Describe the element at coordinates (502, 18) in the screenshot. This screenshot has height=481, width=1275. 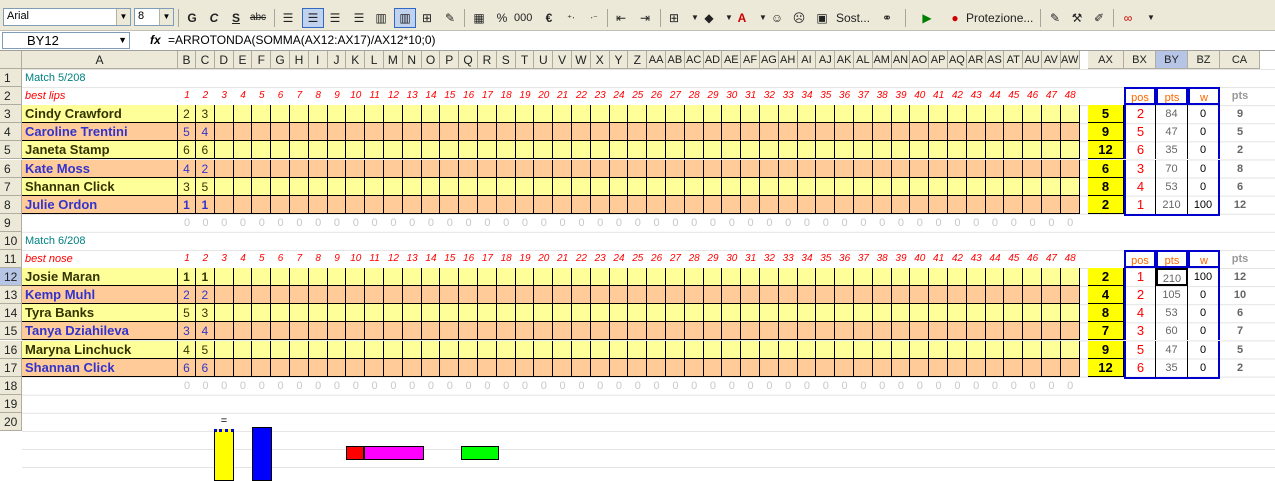
I see `percent-button: %` at that location.